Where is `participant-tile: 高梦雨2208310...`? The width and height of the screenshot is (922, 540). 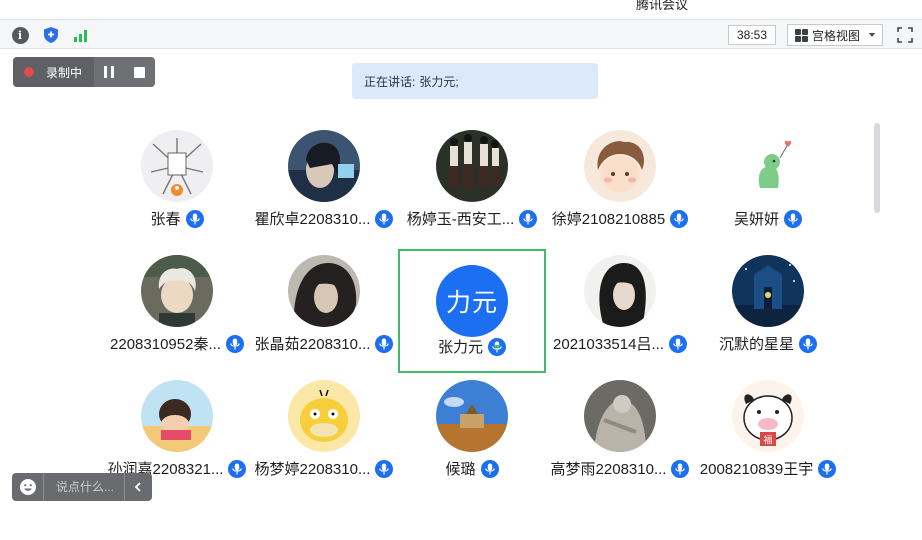 participant-tile: 高梦雨2208310... is located at coordinates (620, 437).